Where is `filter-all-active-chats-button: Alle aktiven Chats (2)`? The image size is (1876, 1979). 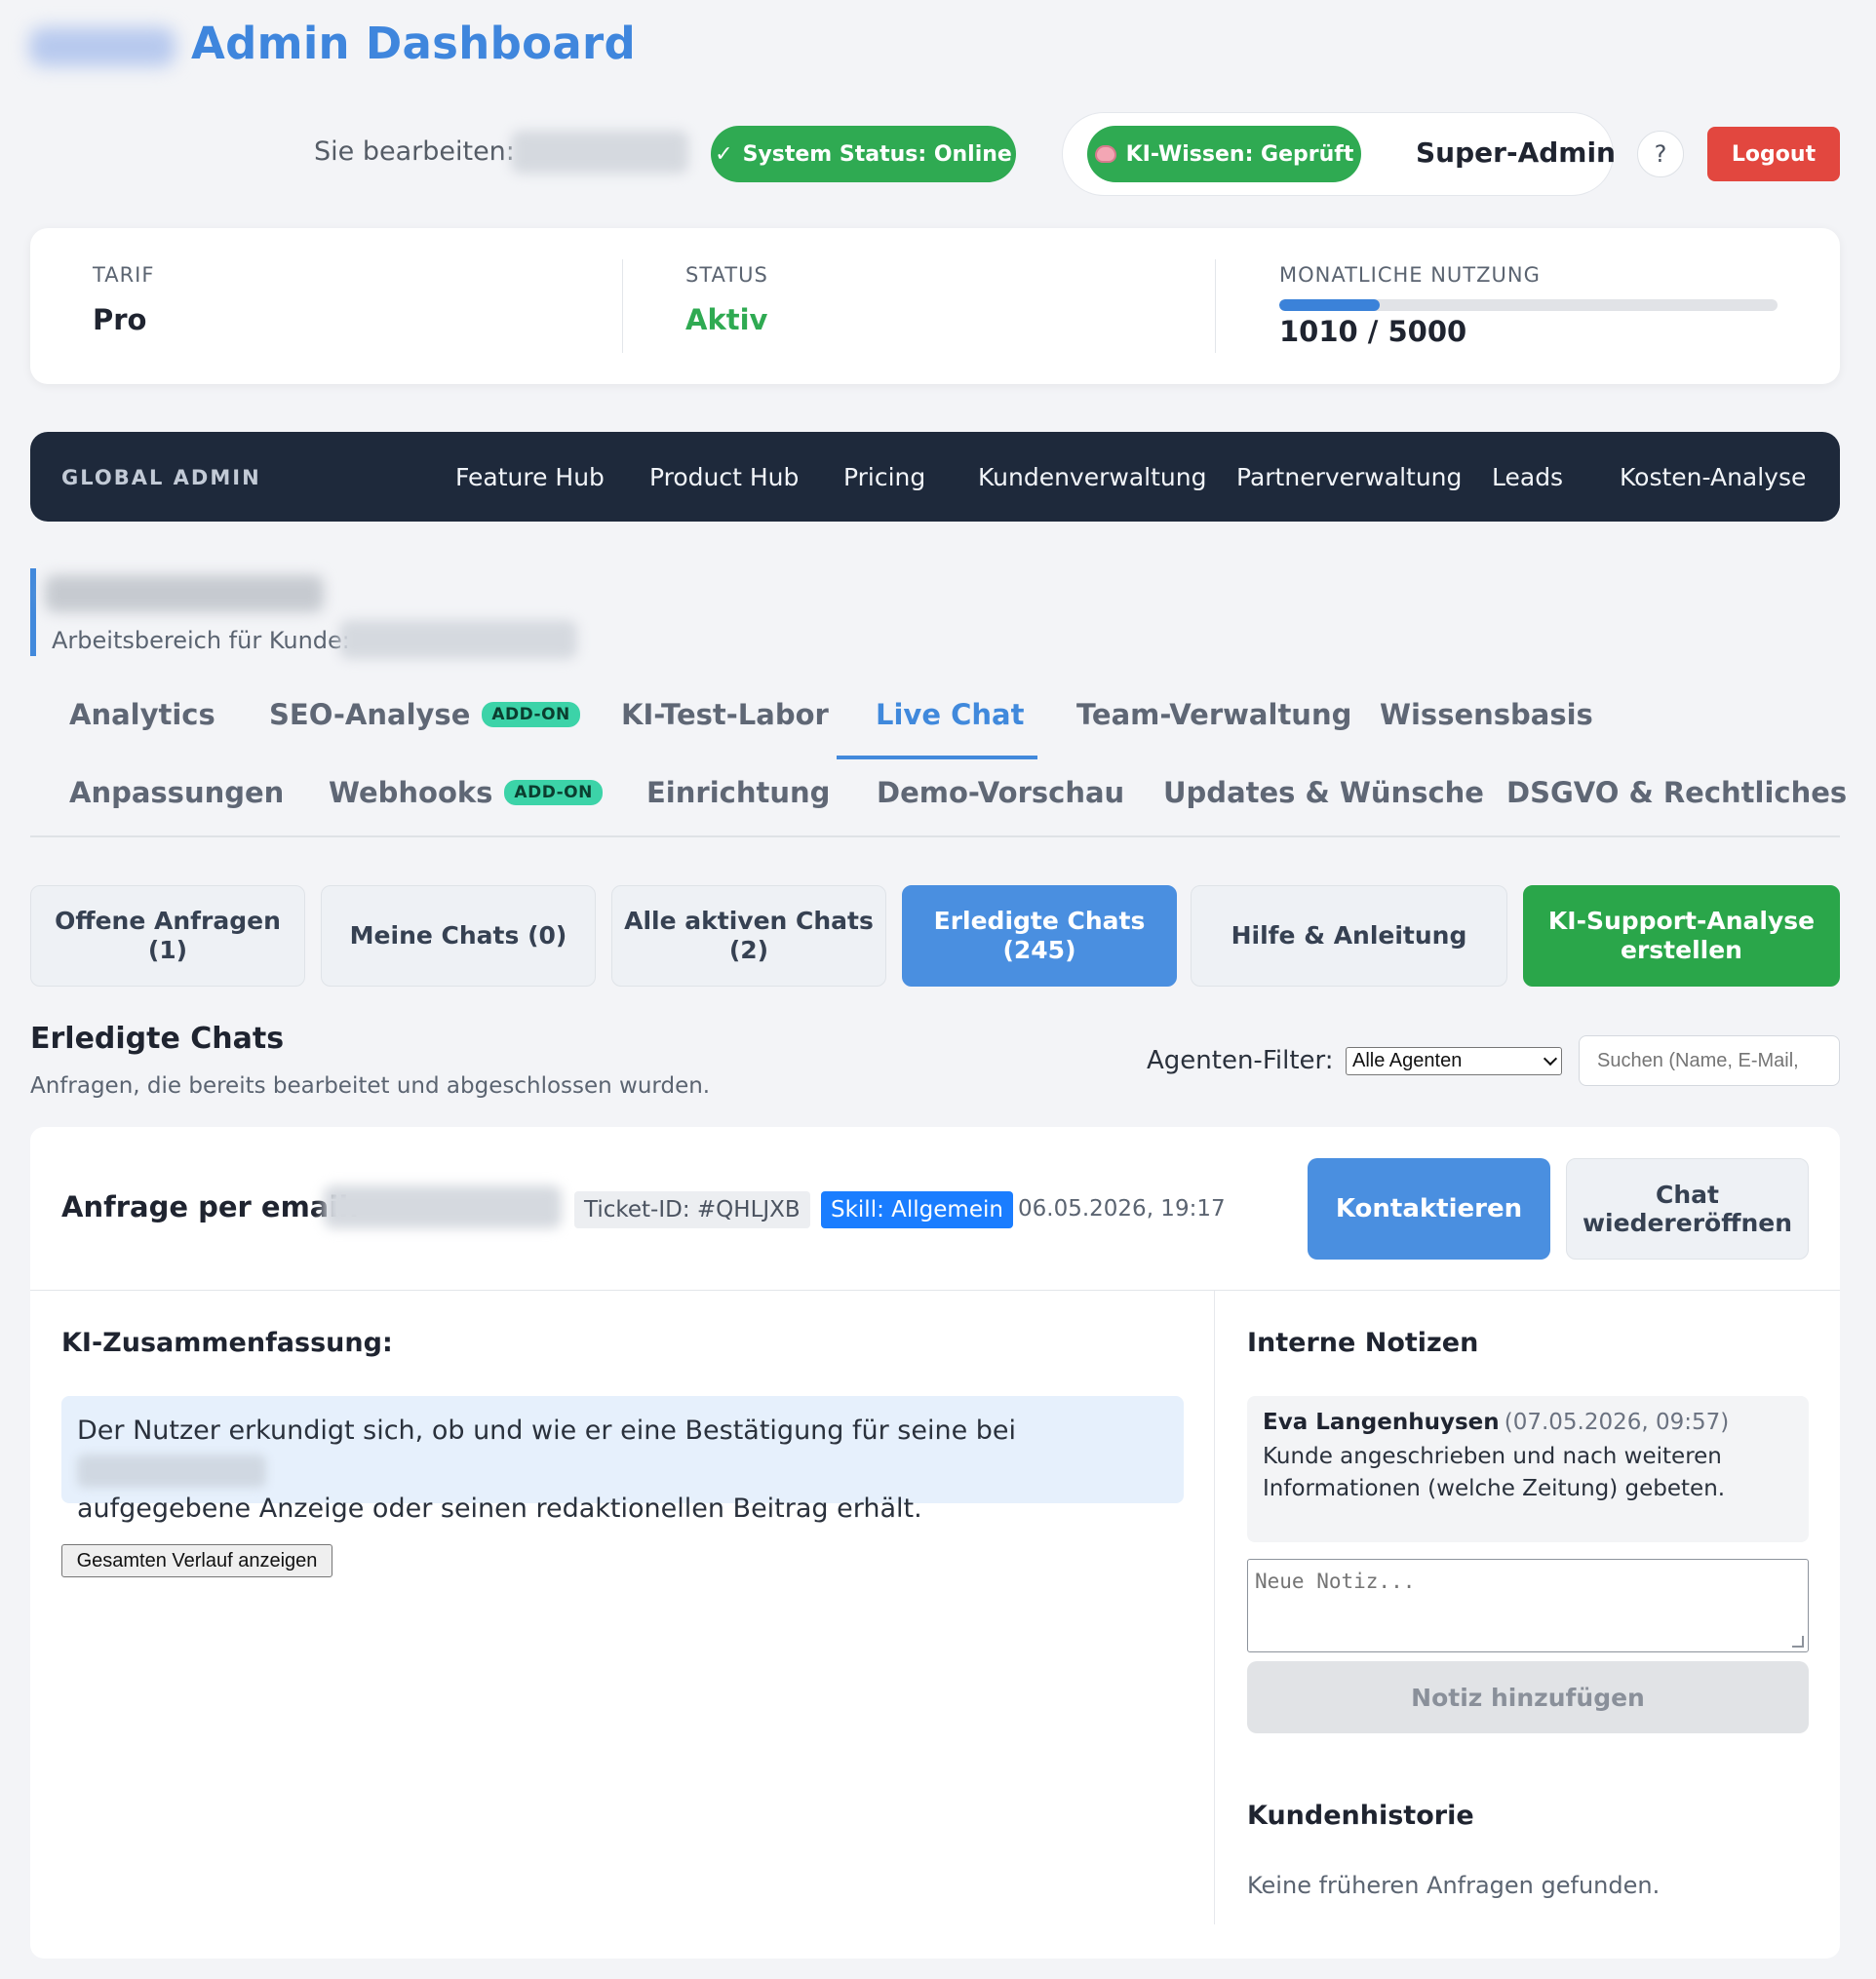 filter-all-active-chats-button: Alle aktiven Chats (2) is located at coordinates (748, 936).